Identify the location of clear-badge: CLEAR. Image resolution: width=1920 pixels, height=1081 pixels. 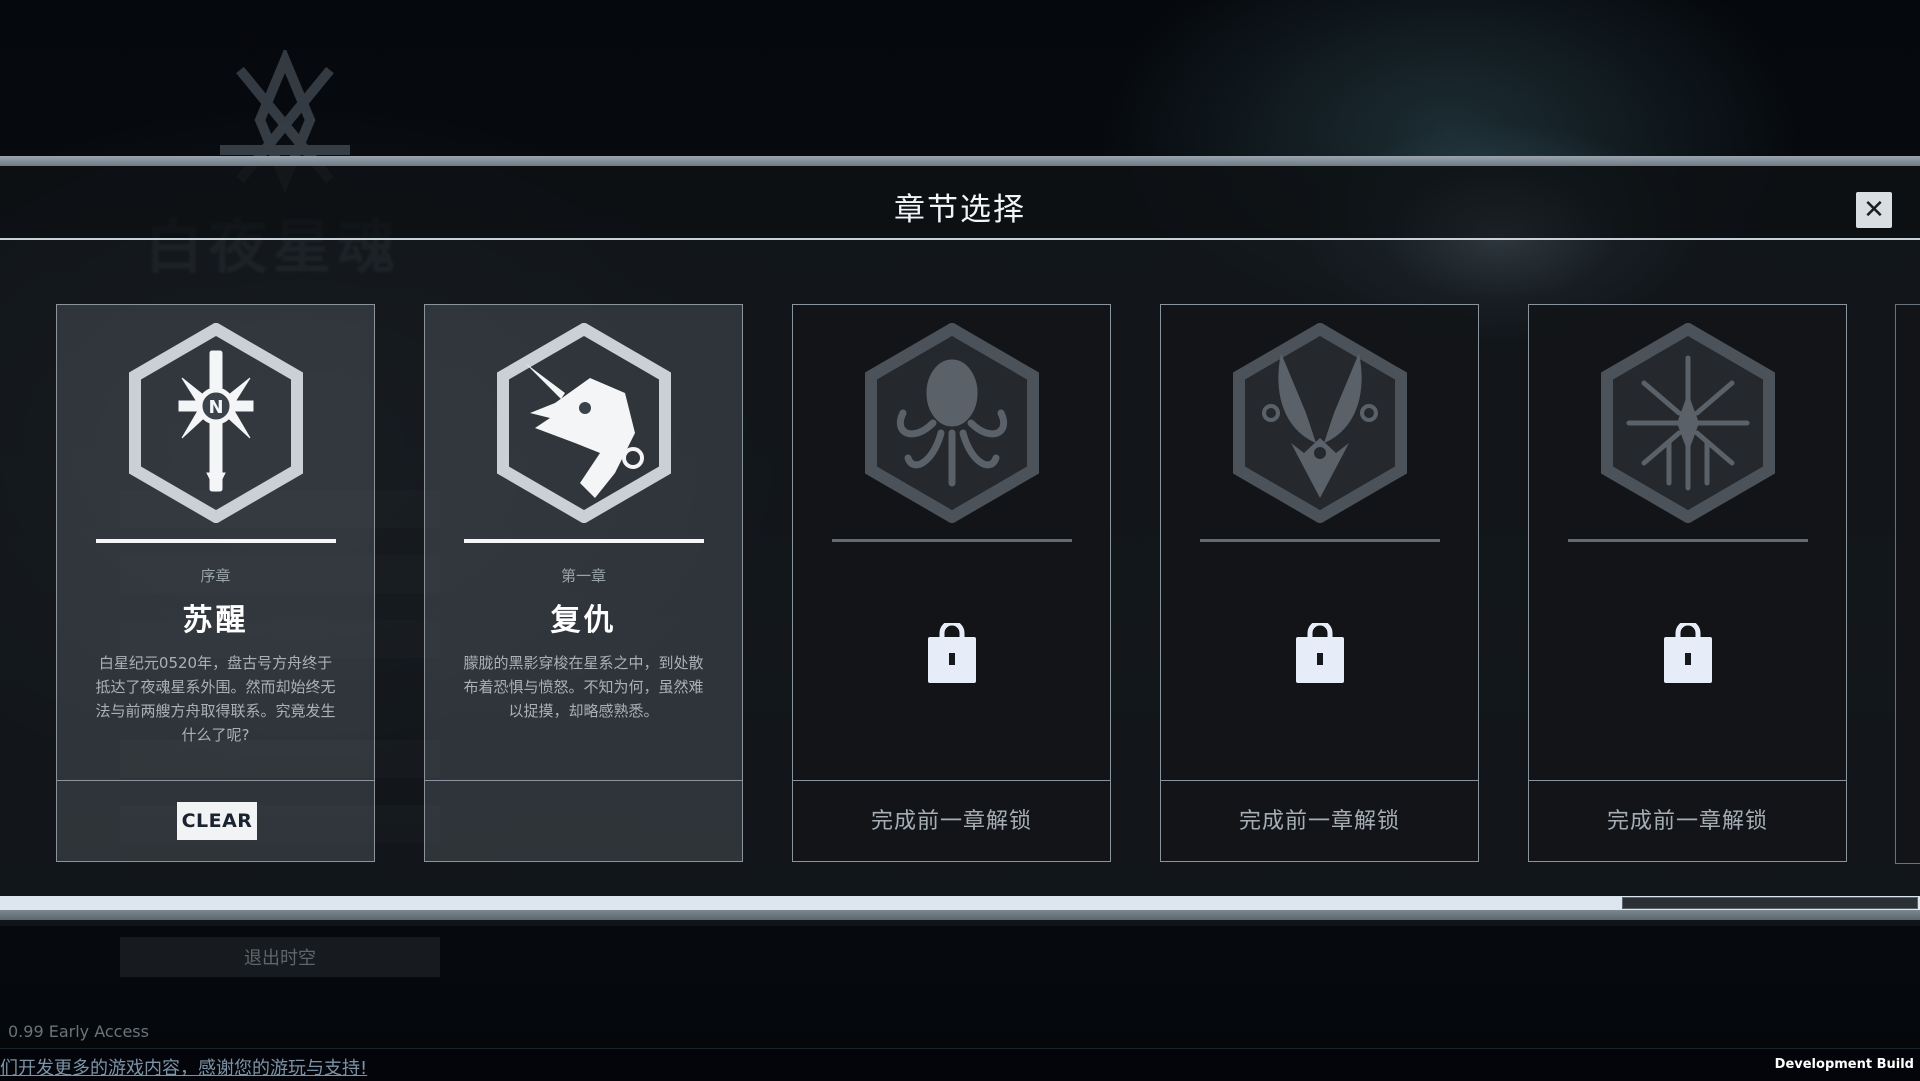
(217, 821).